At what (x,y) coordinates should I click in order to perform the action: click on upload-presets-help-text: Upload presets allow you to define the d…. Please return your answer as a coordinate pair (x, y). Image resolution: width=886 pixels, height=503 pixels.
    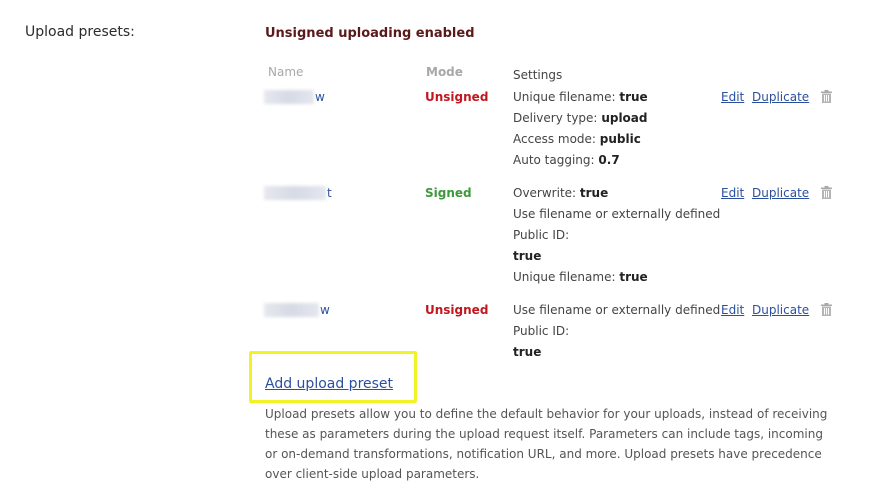
    Looking at the image, I should click on (546, 444).